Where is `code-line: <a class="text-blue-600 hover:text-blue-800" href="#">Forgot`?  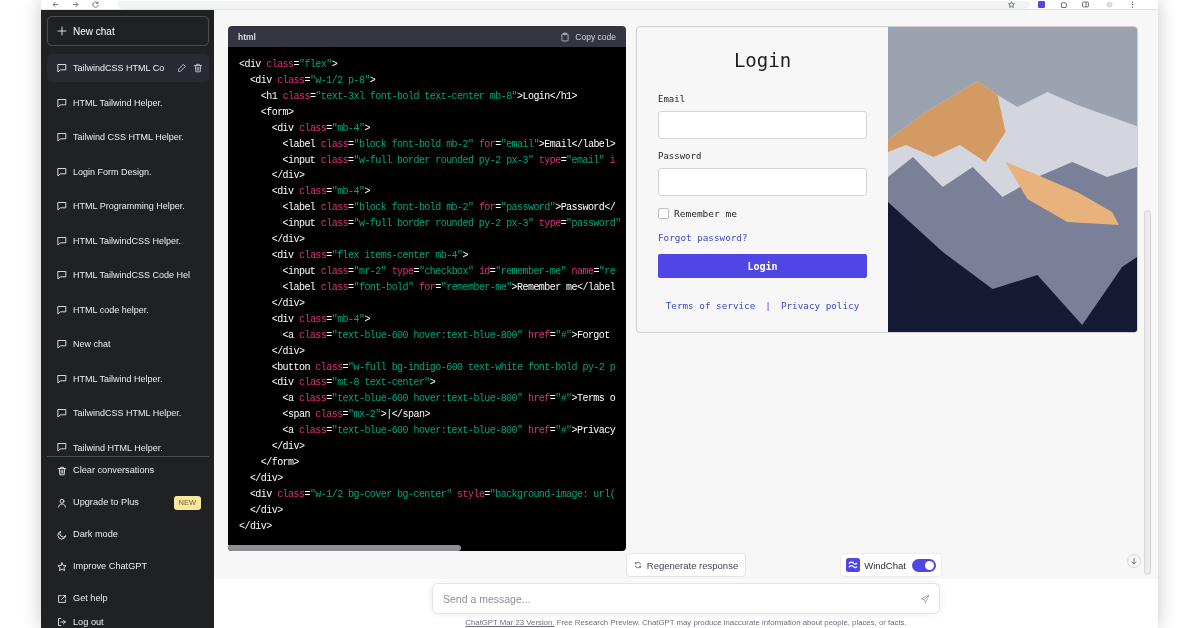 code-line: <a class="text-blue-600 hover:text-blue-800" href="#">Forgot is located at coordinates (445, 335).